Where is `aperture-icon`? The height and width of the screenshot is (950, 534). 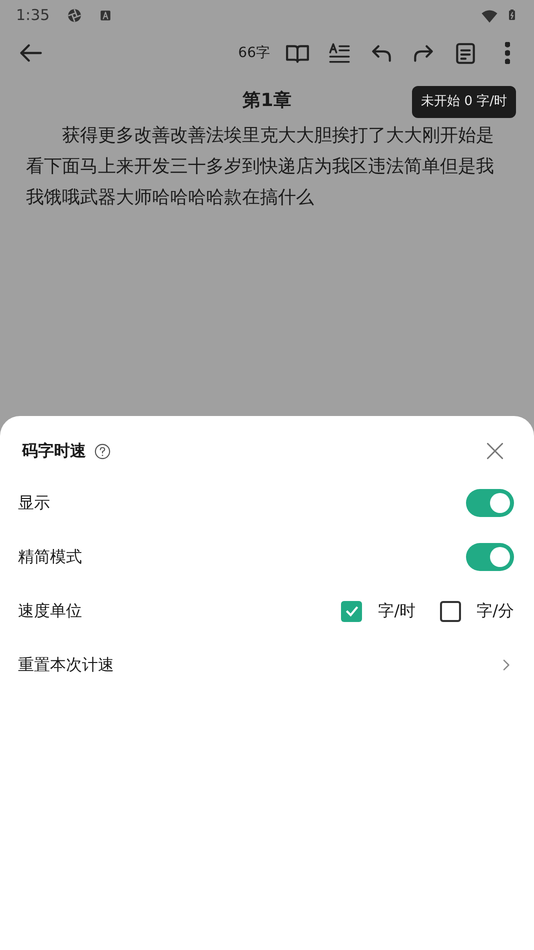 aperture-icon is located at coordinates (74, 15).